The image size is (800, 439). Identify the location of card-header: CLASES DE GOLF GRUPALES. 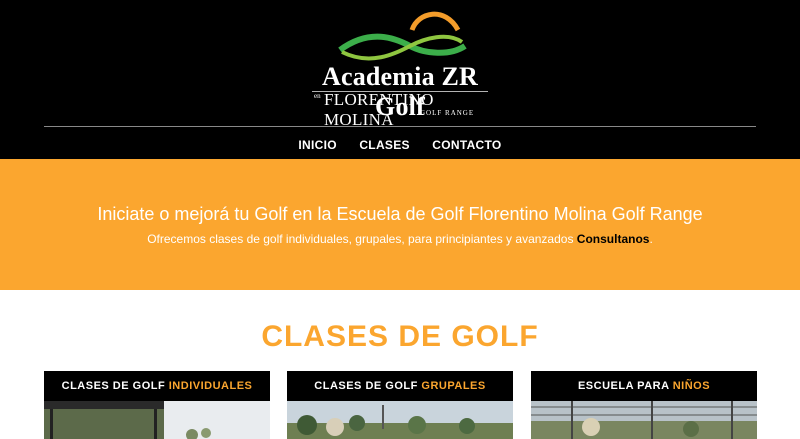
(400, 386).